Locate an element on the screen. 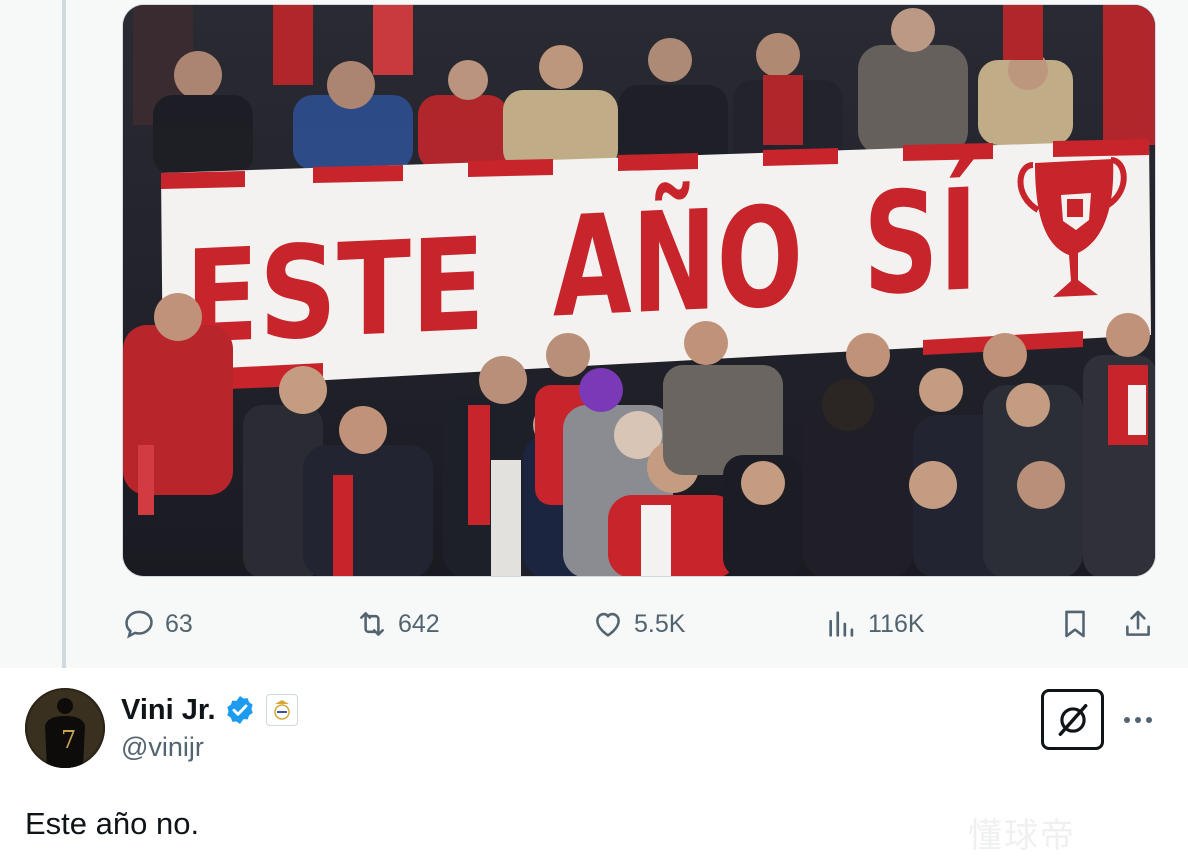 This screenshot has width=1188, height=866. share-icon is located at coordinates (1138, 623).